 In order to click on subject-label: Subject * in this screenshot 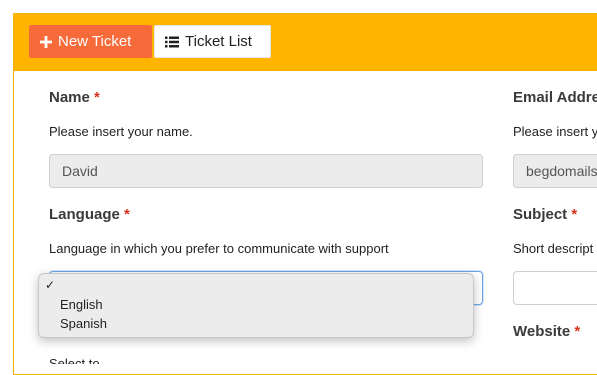, I will do `click(545, 214)`.